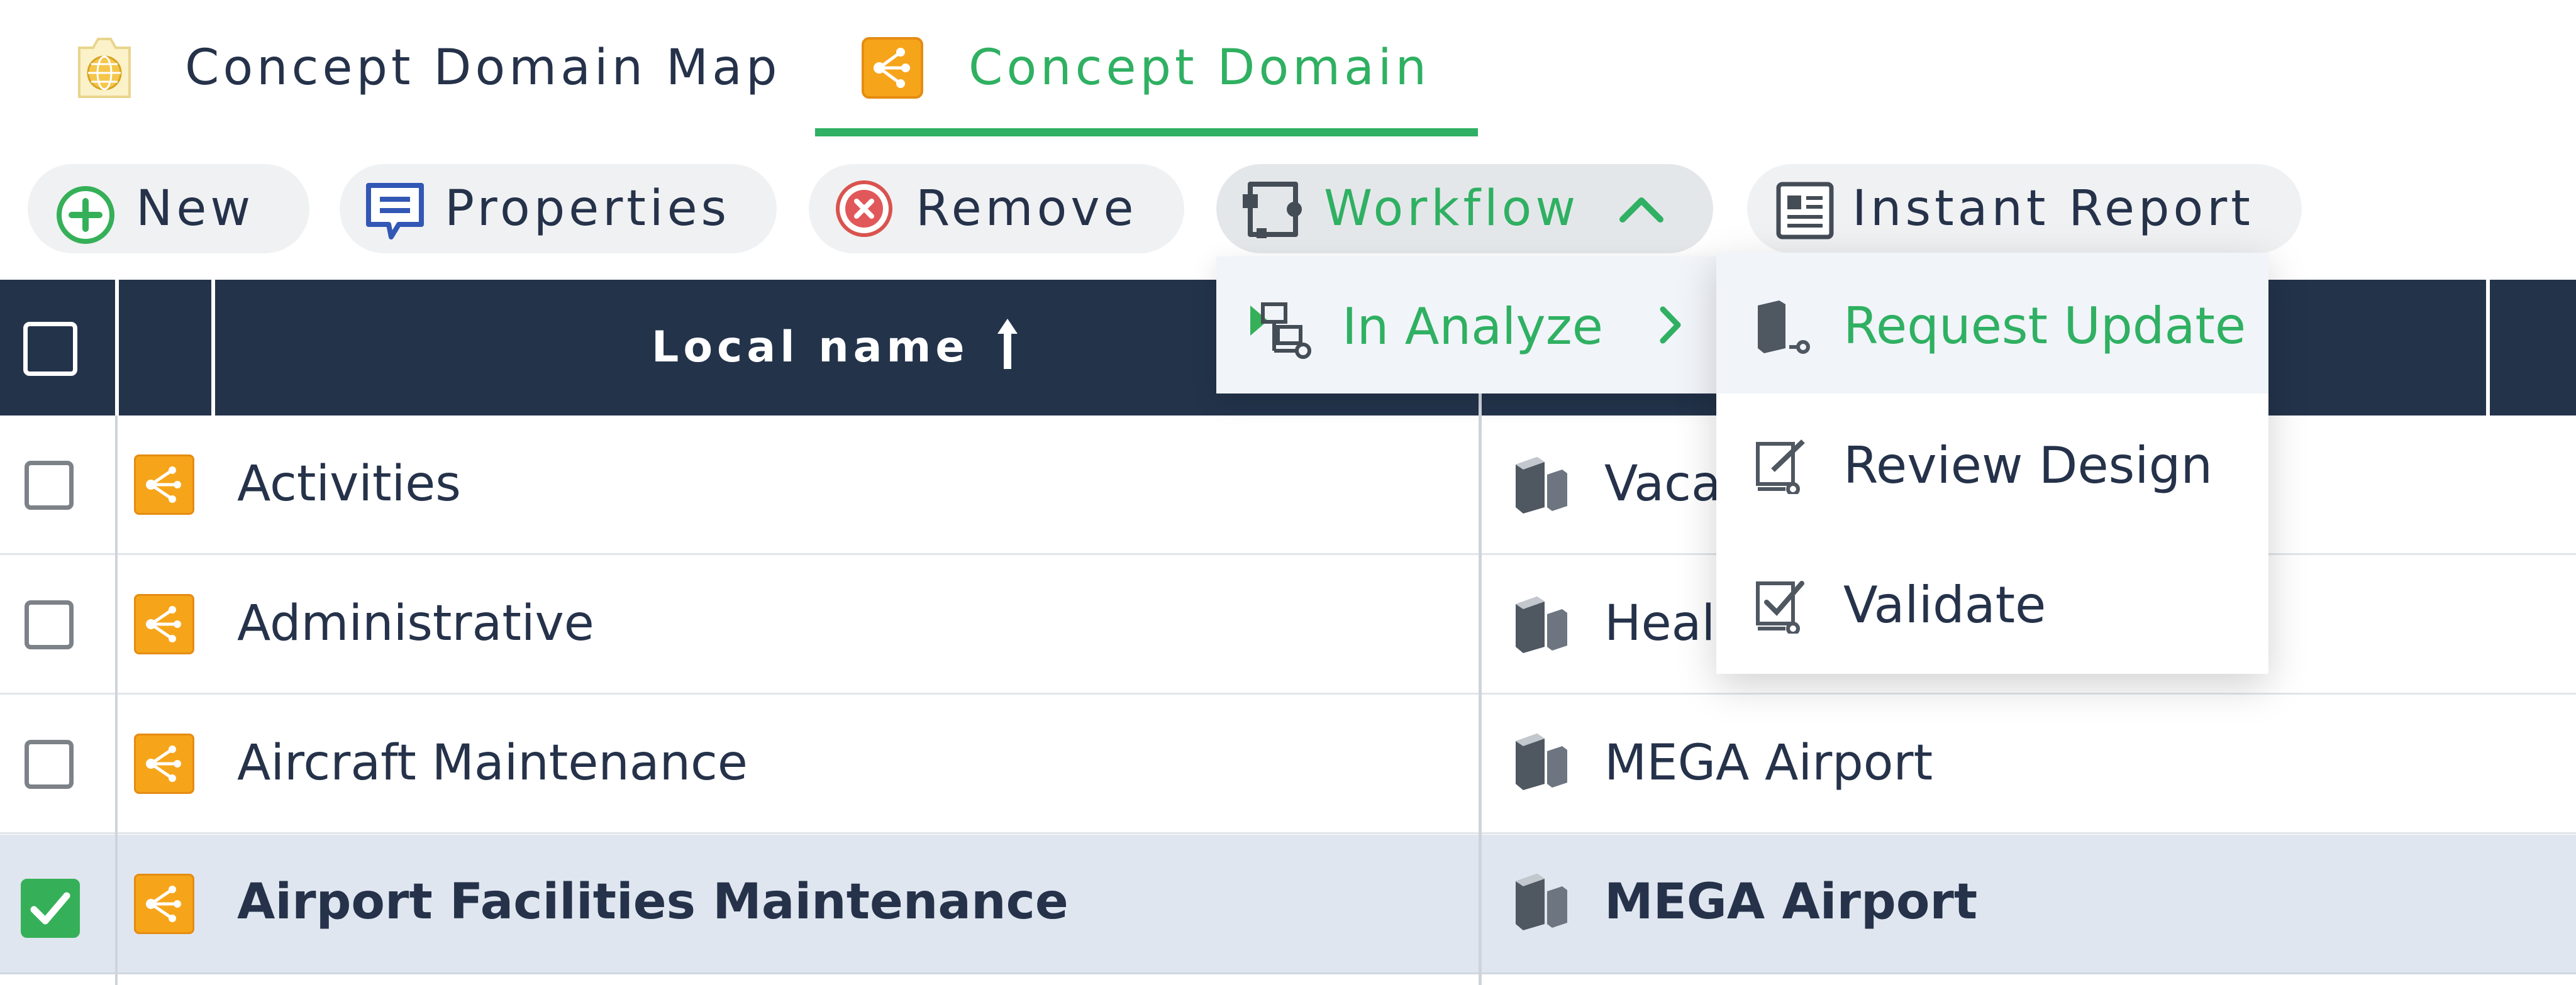 This screenshot has height=985, width=2576. Describe the element at coordinates (2028, 465) in the screenshot. I see `menu-item-label: Review Design` at that location.